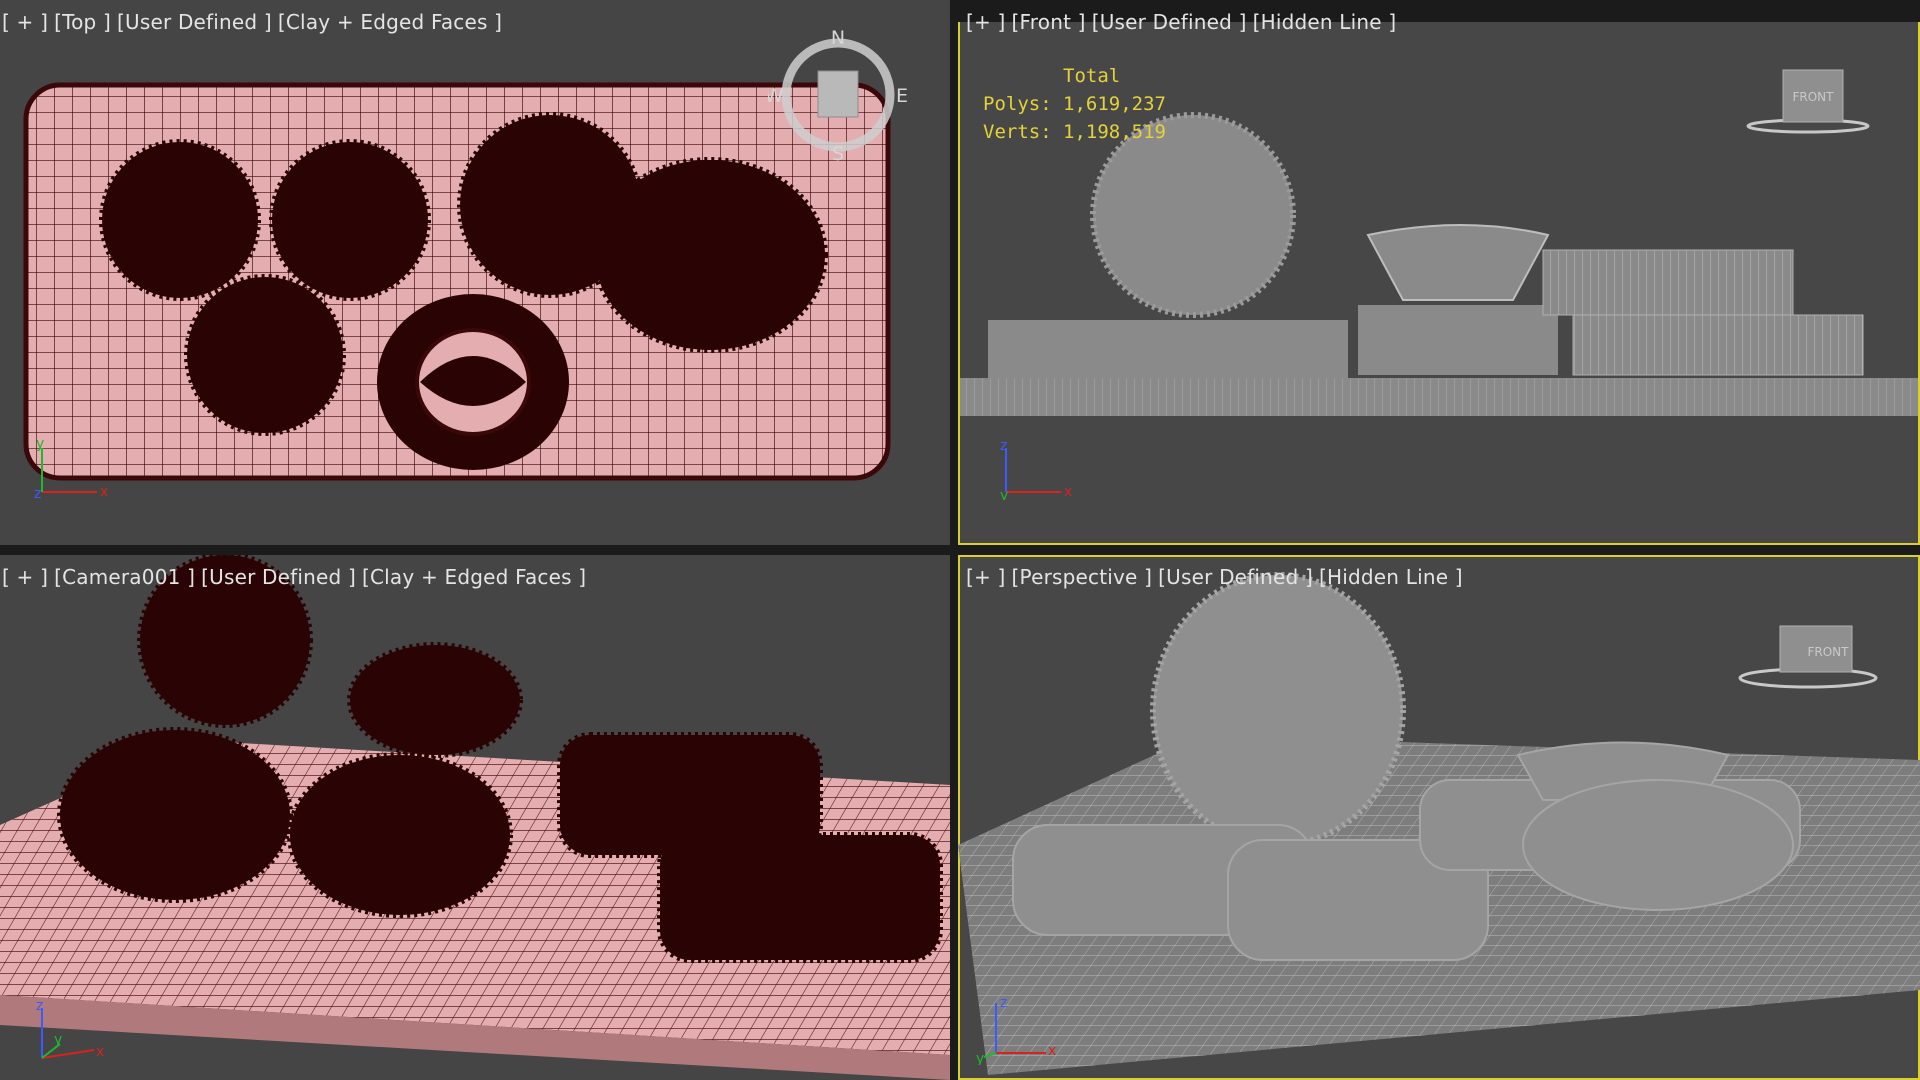  Describe the element at coordinates (473, 382) in the screenshot. I see `ingot-top` at that location.